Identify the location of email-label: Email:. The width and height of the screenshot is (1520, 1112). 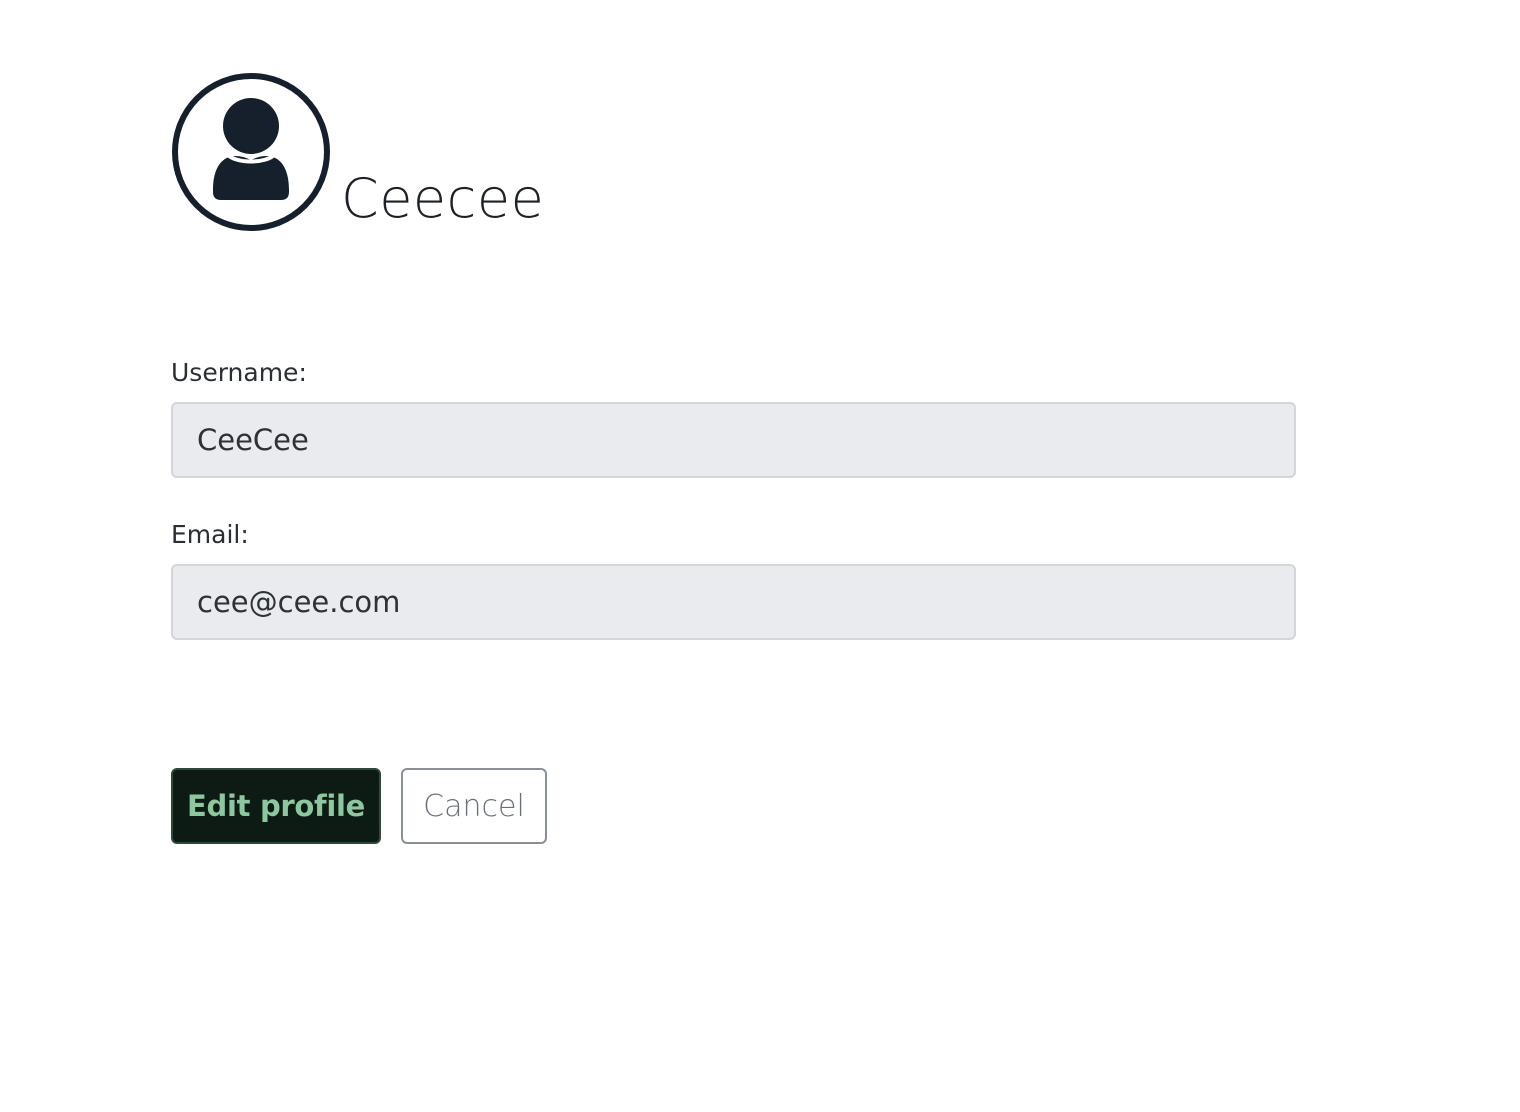
(210, 534).